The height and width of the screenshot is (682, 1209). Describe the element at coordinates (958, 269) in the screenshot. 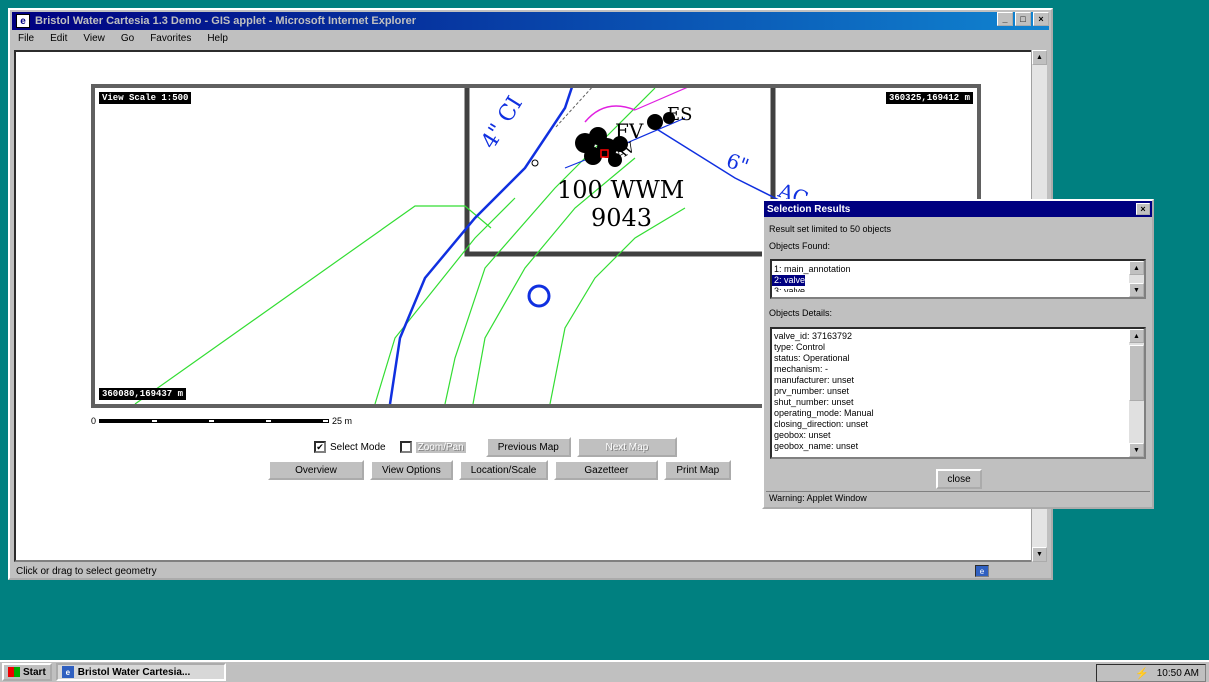

I see `list-item: 1: main_annotation` at that location.